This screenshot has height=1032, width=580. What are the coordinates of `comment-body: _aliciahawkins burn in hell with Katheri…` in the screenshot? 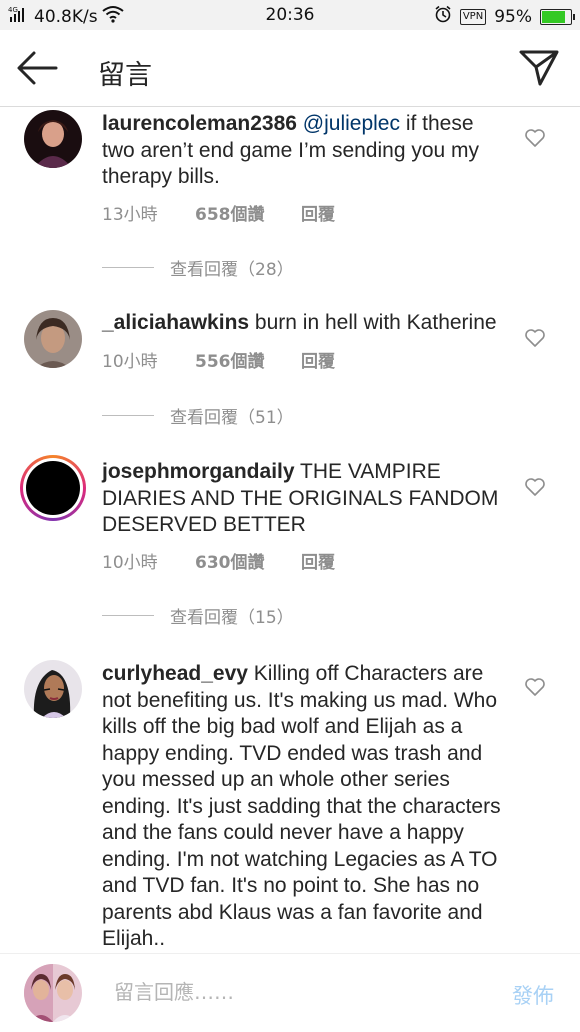 It's located at (304, 323).